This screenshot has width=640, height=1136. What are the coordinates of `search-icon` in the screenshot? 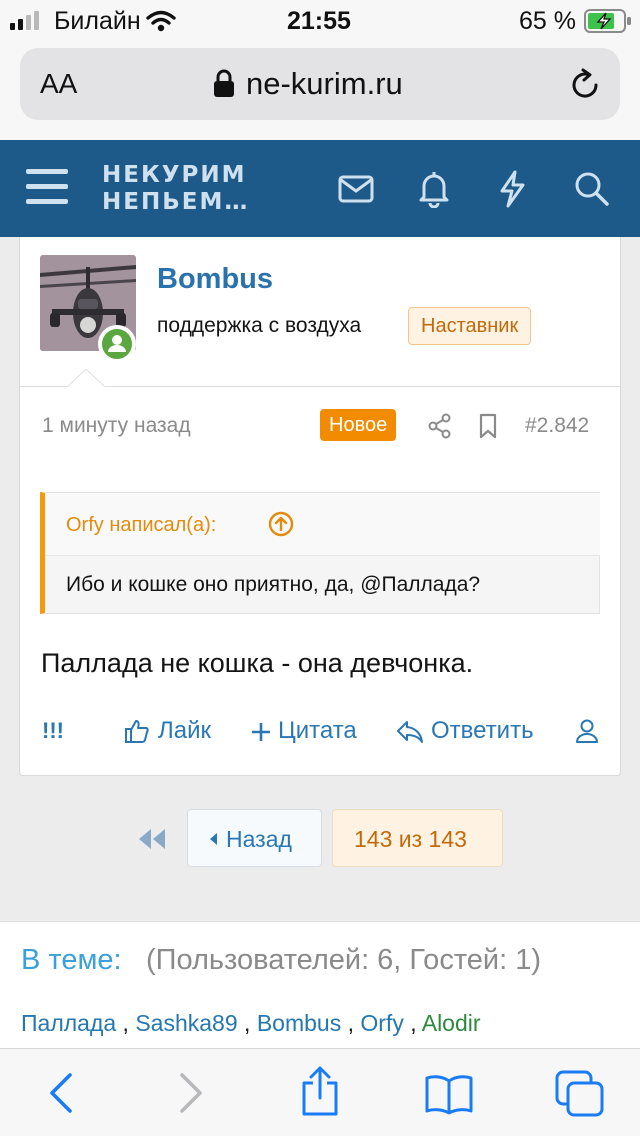 It's located at (592, 189).